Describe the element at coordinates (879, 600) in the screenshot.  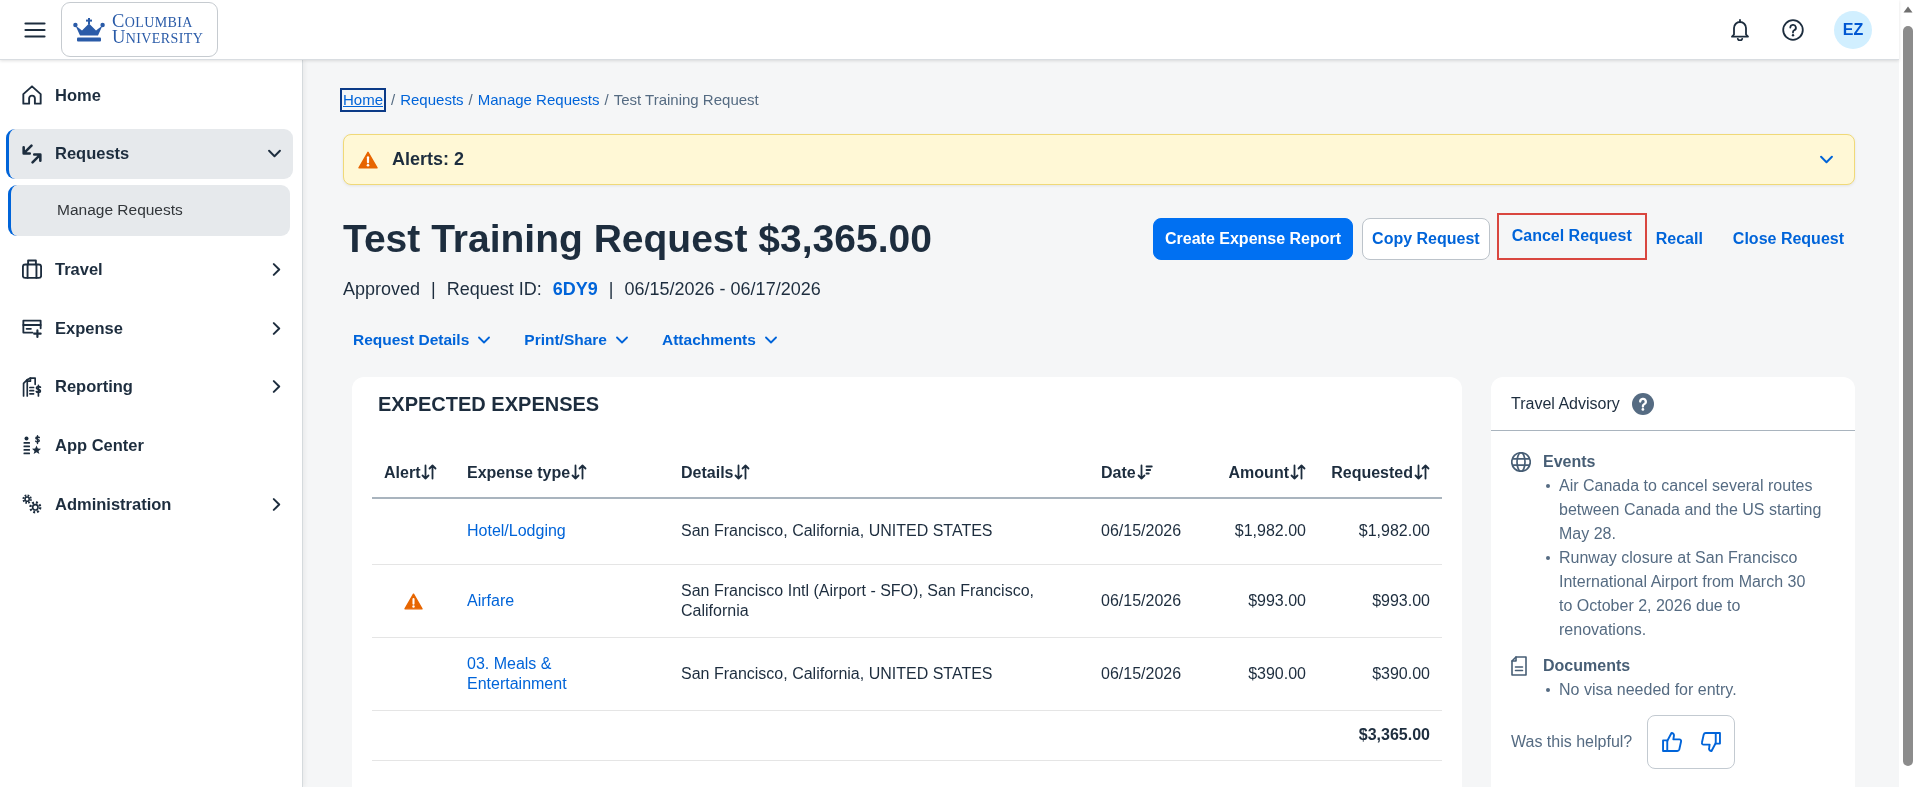
I see `table-cell: San Francisco Intl (Airport - SFO), San Francisco, California` at that location.